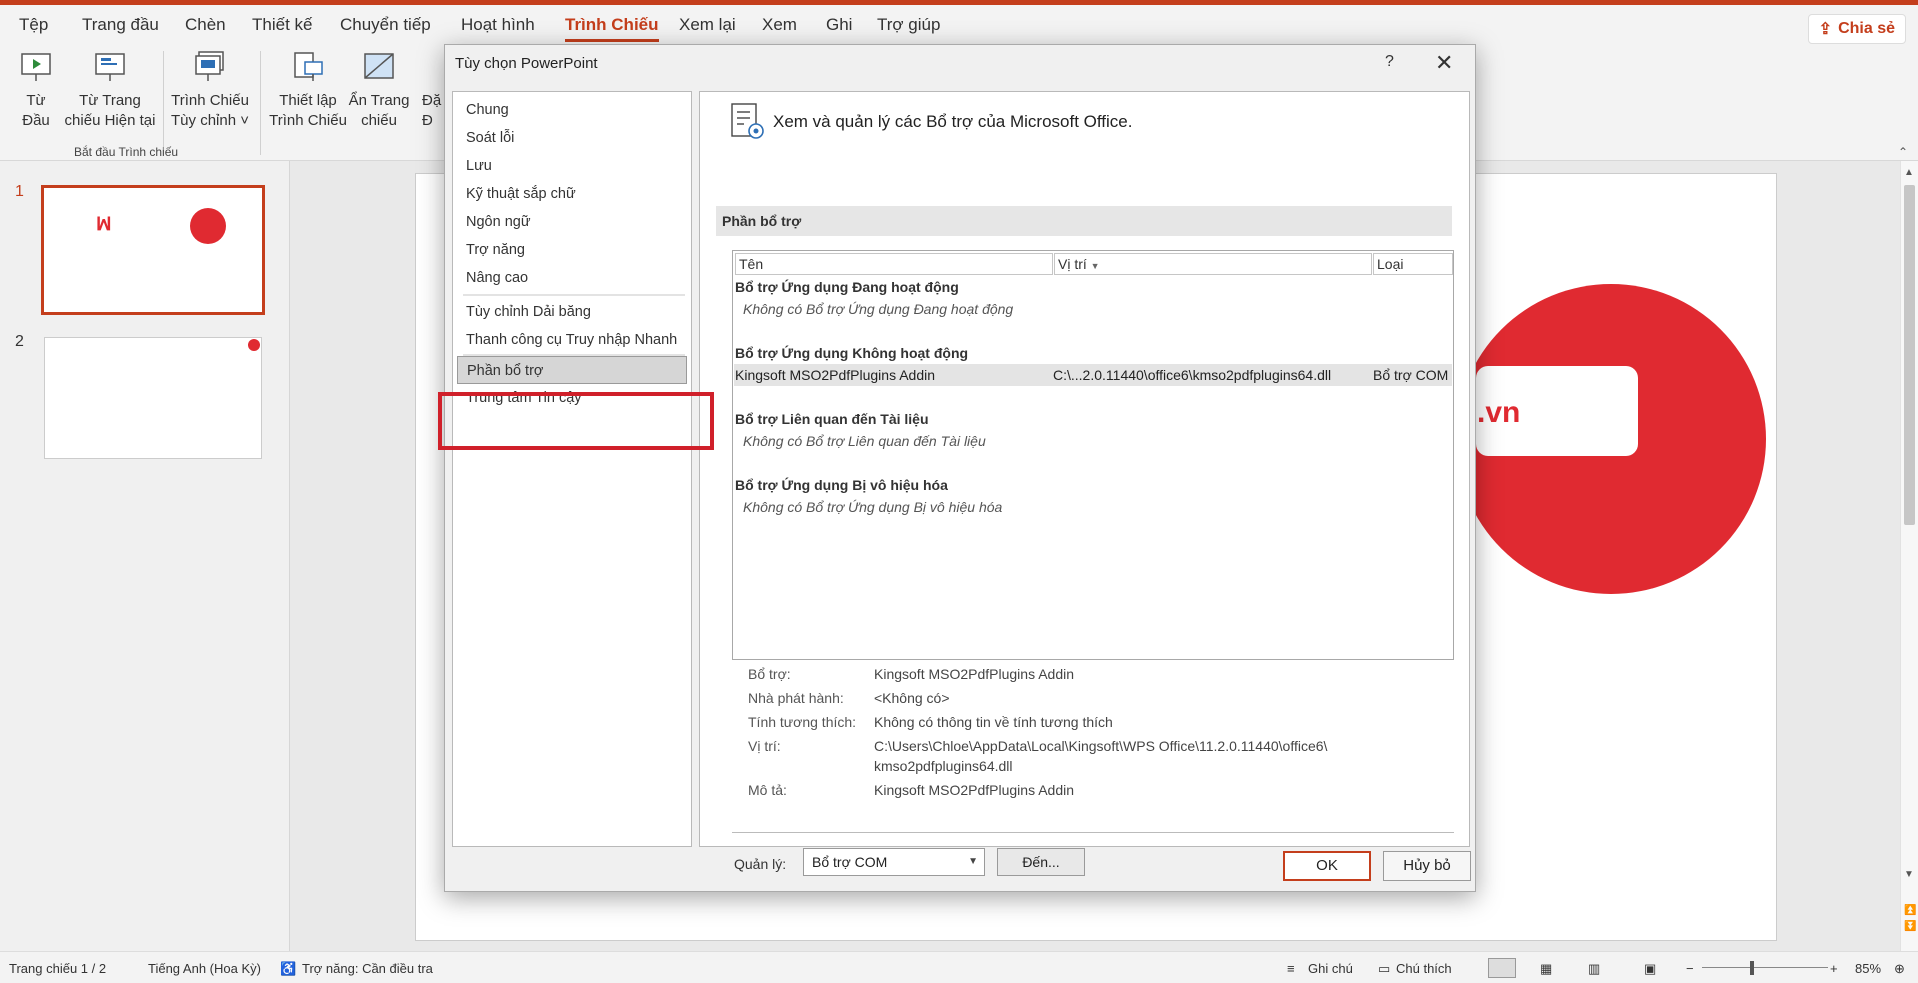  What do you see at coordinates (210, 67) in the screenshot?
I see `custom-show-icon` at bounding box center [210, 67].